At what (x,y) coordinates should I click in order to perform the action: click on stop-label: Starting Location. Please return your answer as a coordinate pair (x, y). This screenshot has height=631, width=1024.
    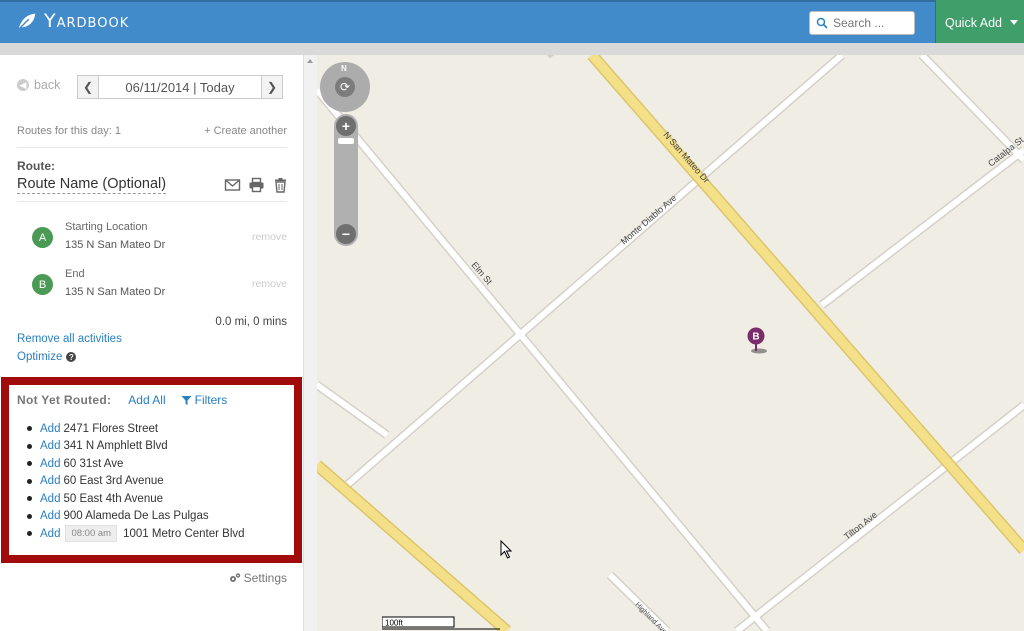
    Looking at the image, I should click on (106, 227).